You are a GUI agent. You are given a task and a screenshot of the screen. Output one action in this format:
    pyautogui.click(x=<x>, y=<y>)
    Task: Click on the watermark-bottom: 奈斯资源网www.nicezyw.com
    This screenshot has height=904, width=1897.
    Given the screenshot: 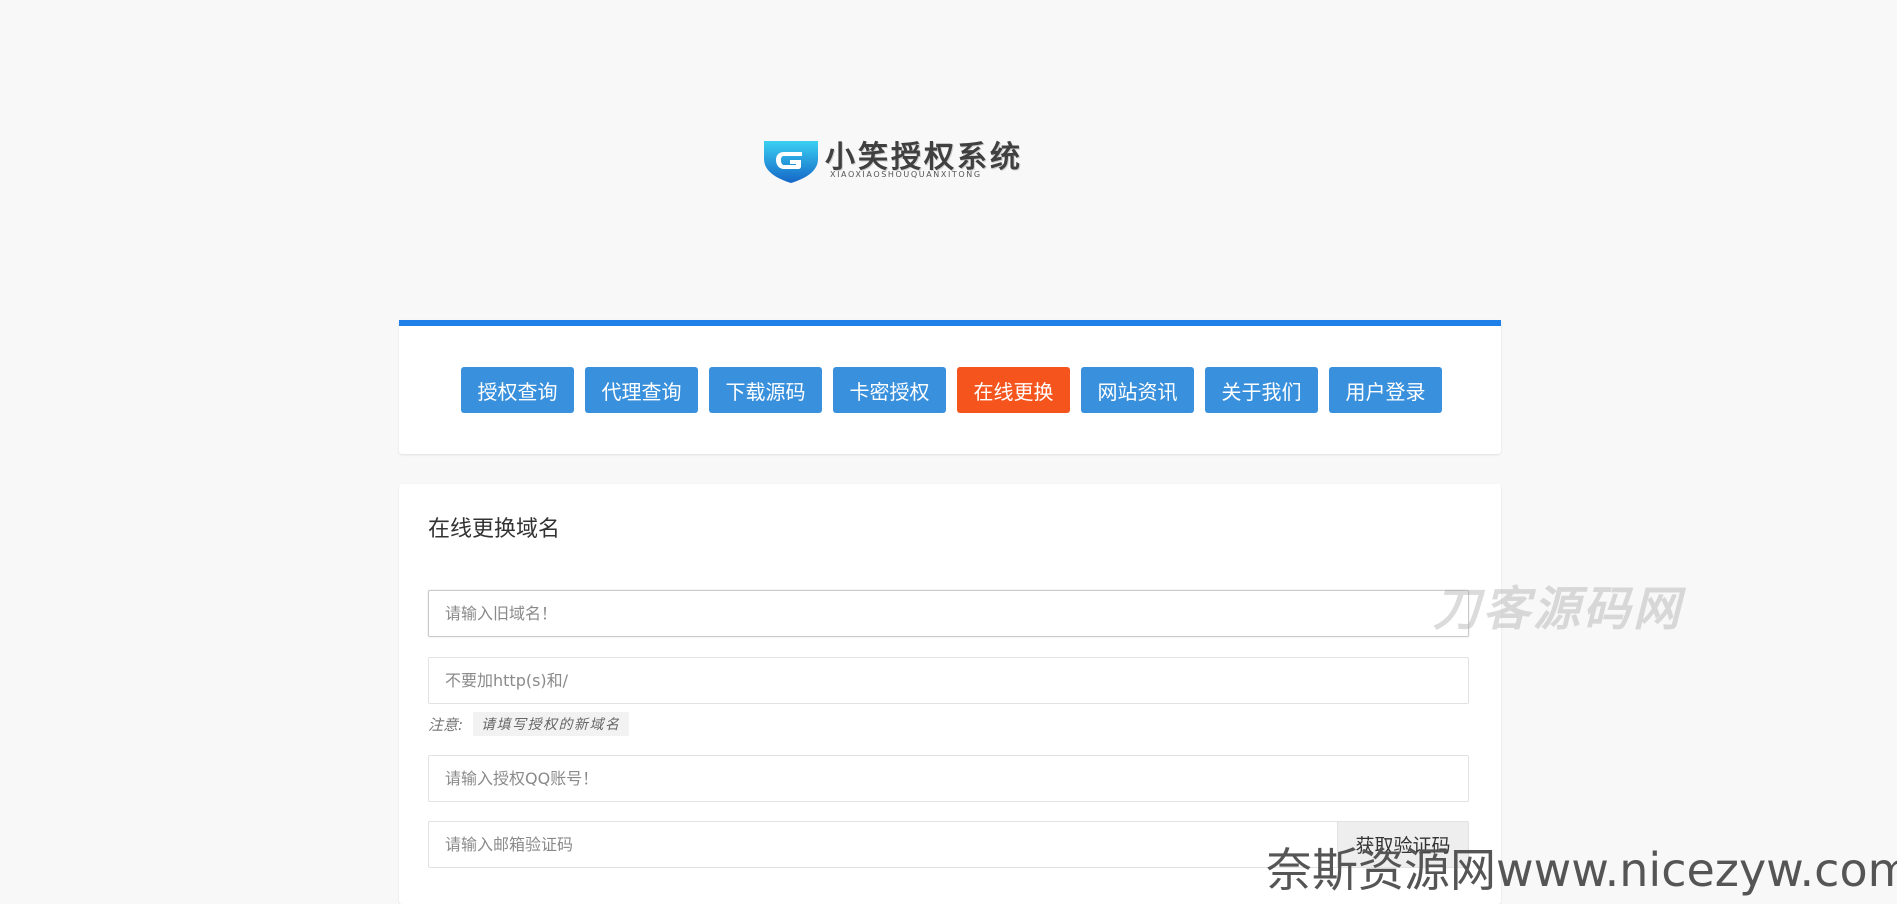 What is the action you would take?
    pyautogui.click(x=1581, y=870)
    